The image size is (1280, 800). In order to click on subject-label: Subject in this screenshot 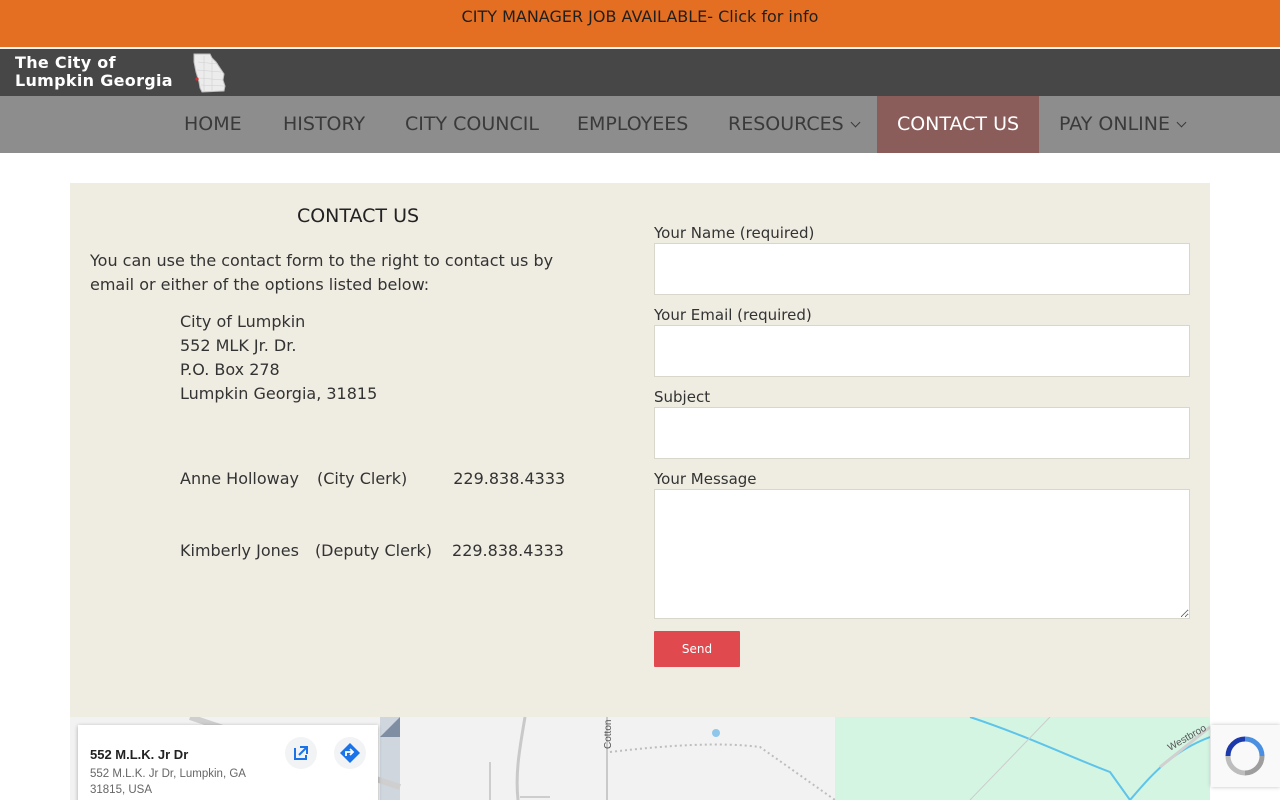, I will do `click(682, 397)`.